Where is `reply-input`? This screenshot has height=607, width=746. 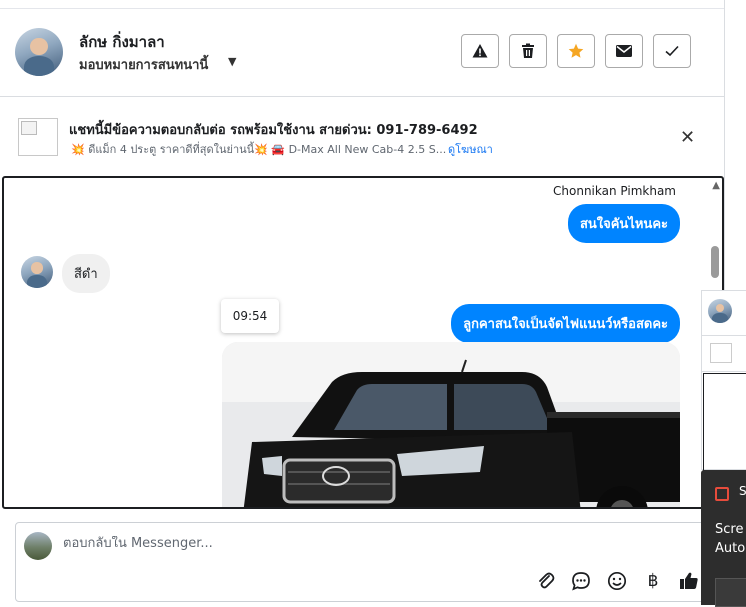 reply-input is located at coordinates (263, 543).